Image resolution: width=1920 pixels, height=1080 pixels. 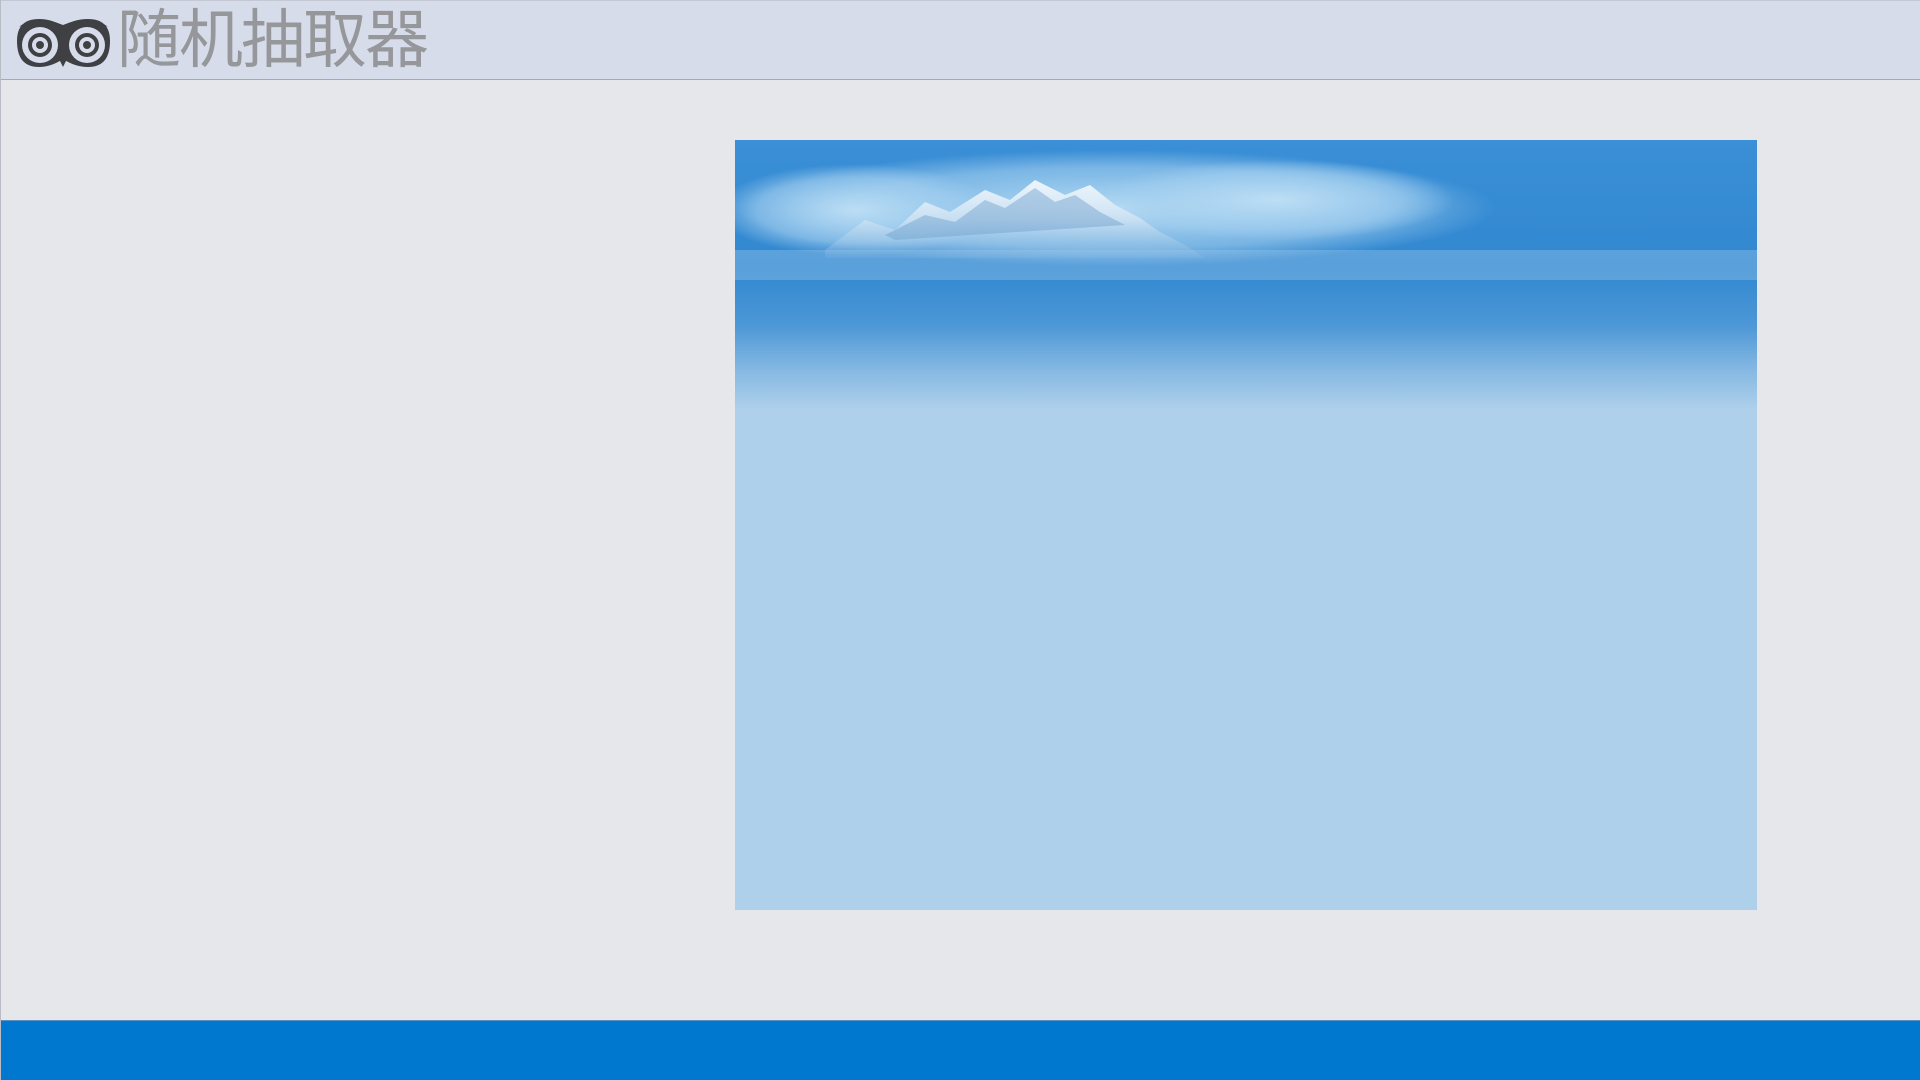 What do you see at coordinates (960, 1050) in the screenshot?
I see `footer-bar` at bounding box center [960, 1050].